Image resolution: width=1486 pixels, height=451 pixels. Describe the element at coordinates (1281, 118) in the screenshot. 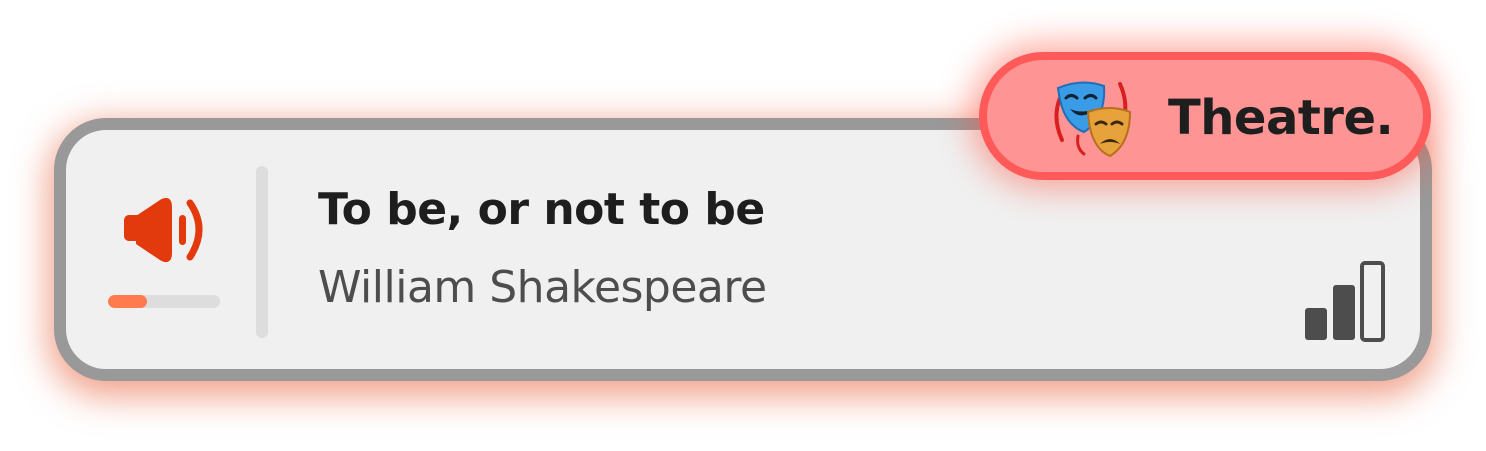

I see `category-badge-label: Theatre.` at that location.